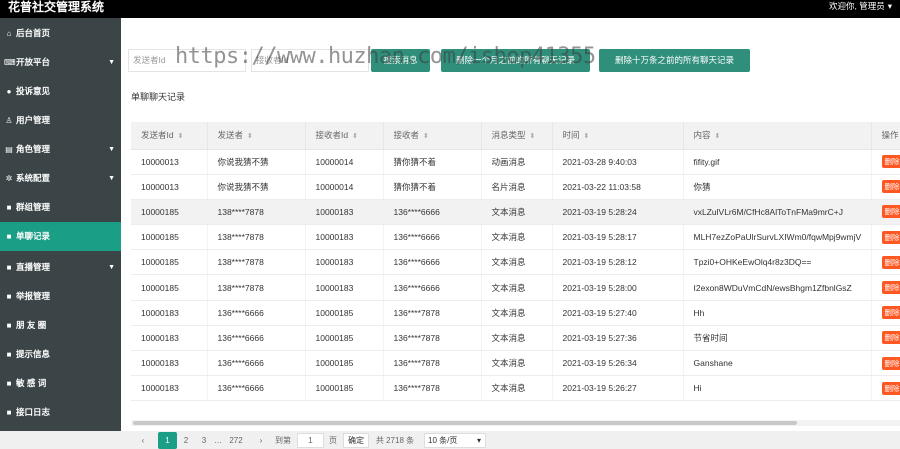 The image size is (900, 449). Describe the element at coordinates (204, 440) in the screenshot. I see `page-3: 3` at that location.